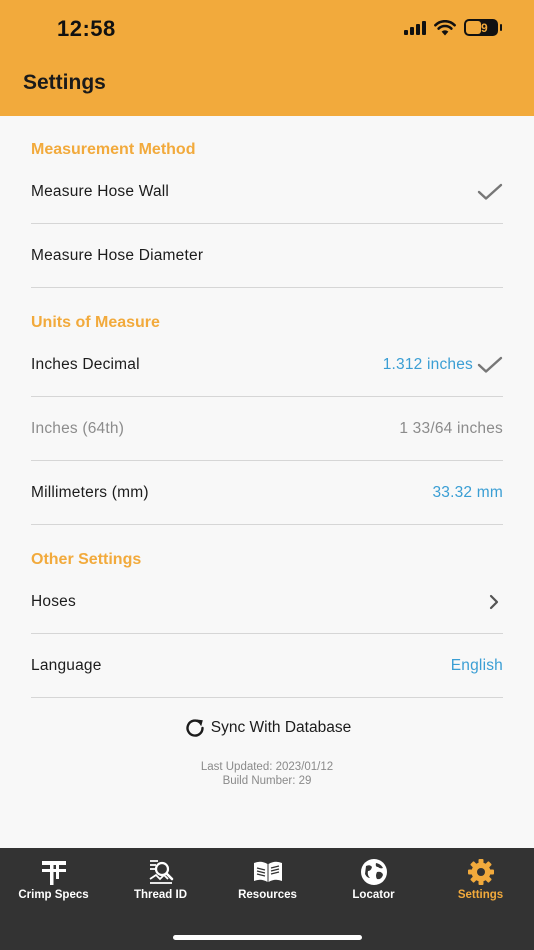 The height and width of the screenshot is (950, 534). I want to click on cellular-signal-icon, so click(415, 27).